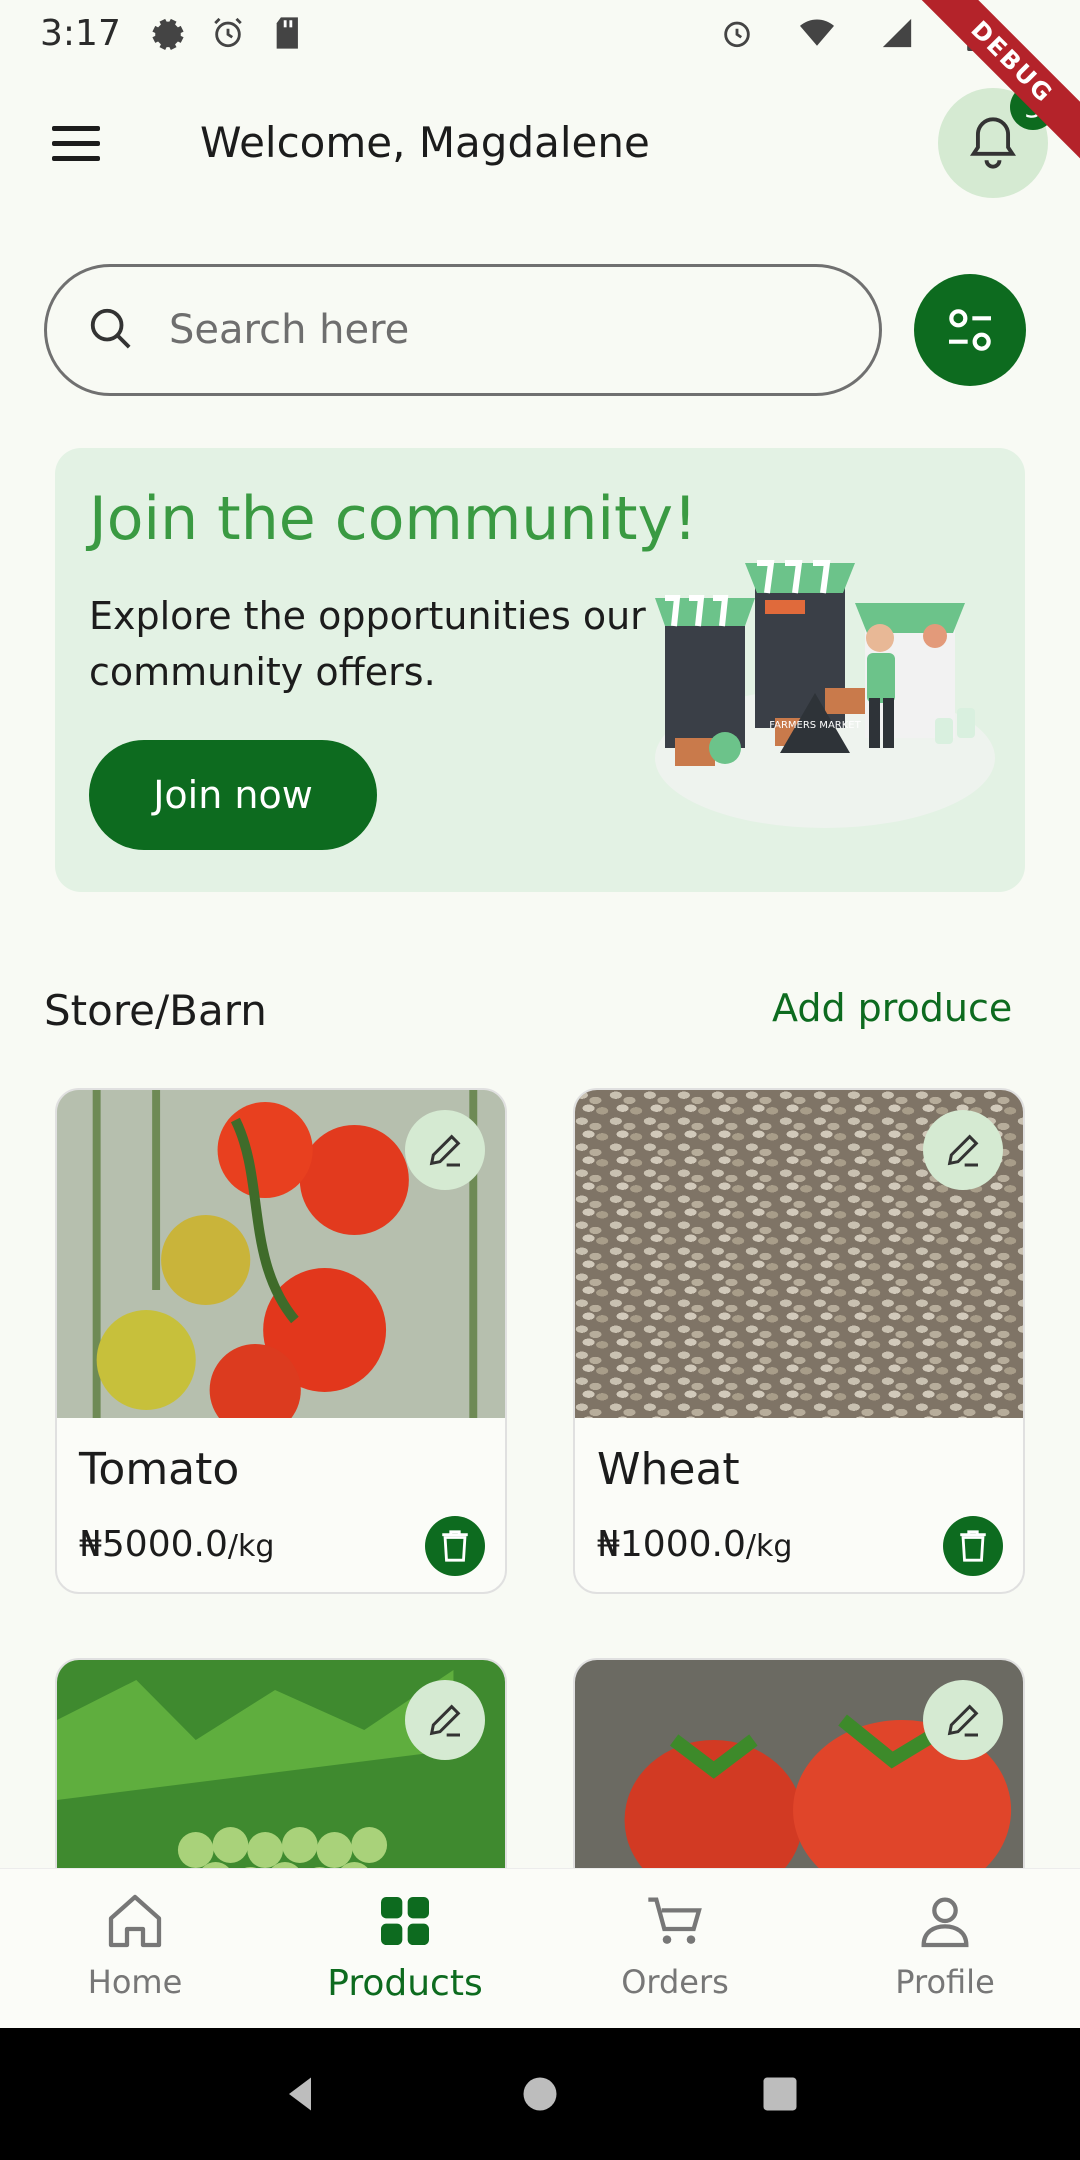 The image size is (1080, 2160). What do you see at coordinates (892, 1008) in the screenshot?
I see `add-produce-link: Add produce` at bounding box center [892, 1008].